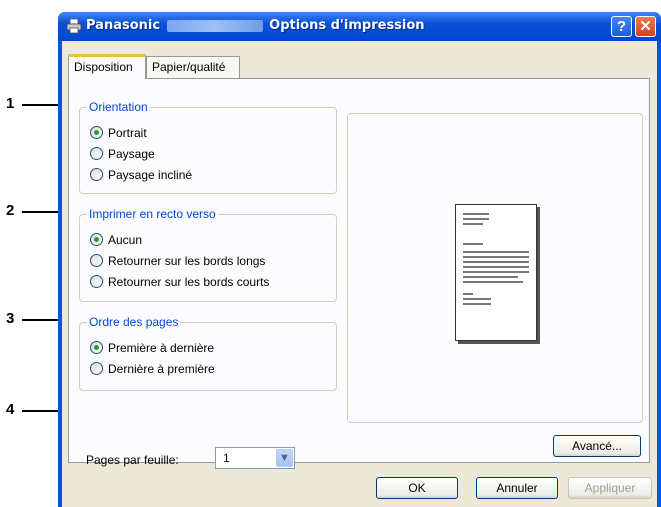 Image resolution: width=661 pixels, height=507 pixels. Describe the element at coordinates (284, 458) in the screenshot. I see `chevron-down-icon: ▼` at that location.